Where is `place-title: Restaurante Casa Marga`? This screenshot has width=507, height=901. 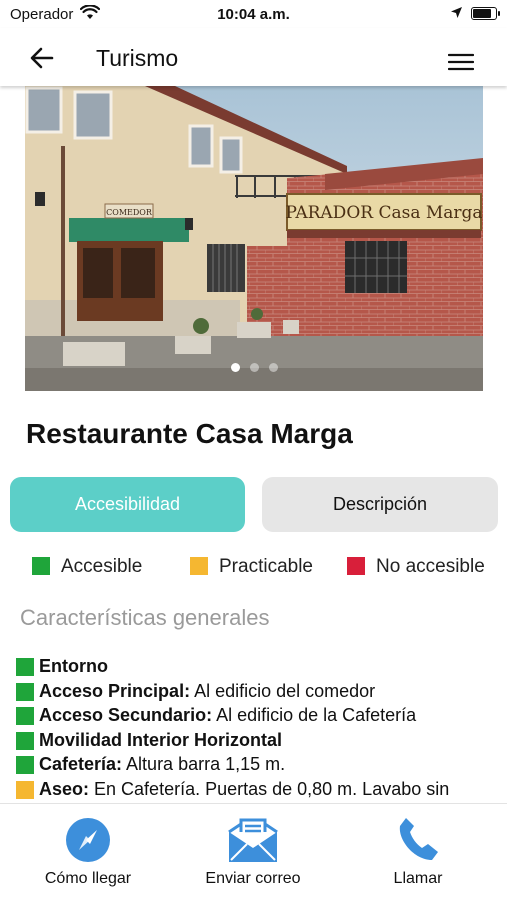 place-title: Restaurante Casa Marga is located at coordinates (189, 433).